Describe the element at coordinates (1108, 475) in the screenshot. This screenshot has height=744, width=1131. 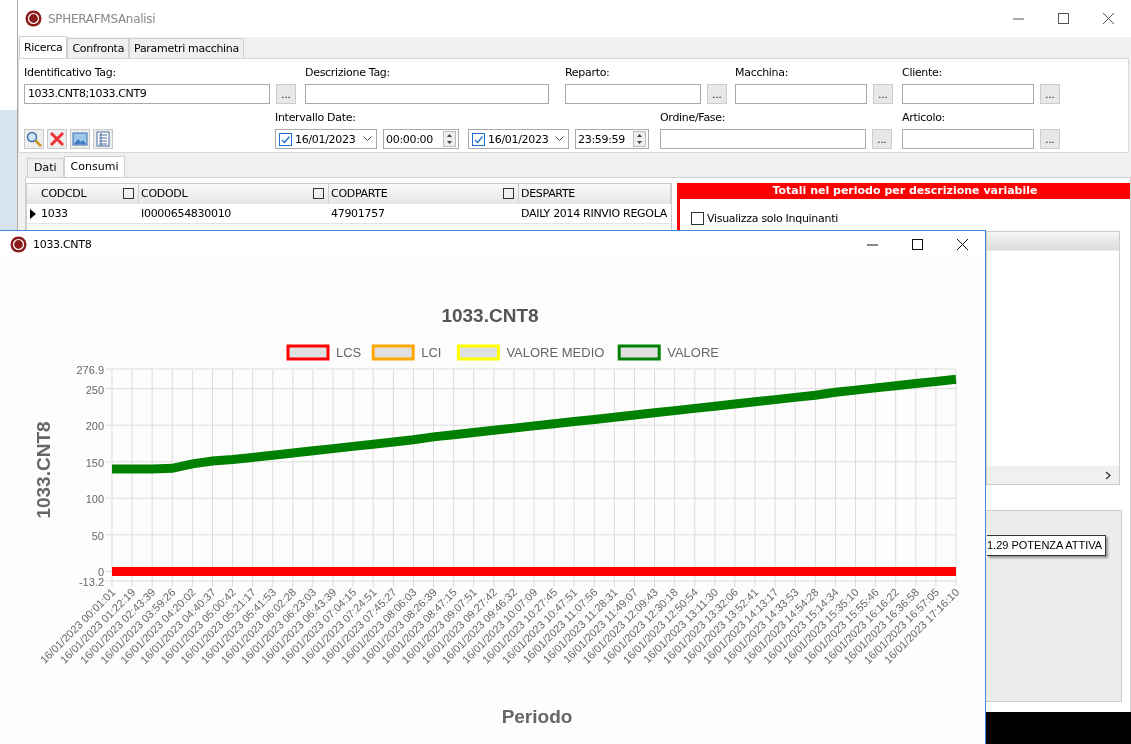
I see `chevron-right-icon` at that location.